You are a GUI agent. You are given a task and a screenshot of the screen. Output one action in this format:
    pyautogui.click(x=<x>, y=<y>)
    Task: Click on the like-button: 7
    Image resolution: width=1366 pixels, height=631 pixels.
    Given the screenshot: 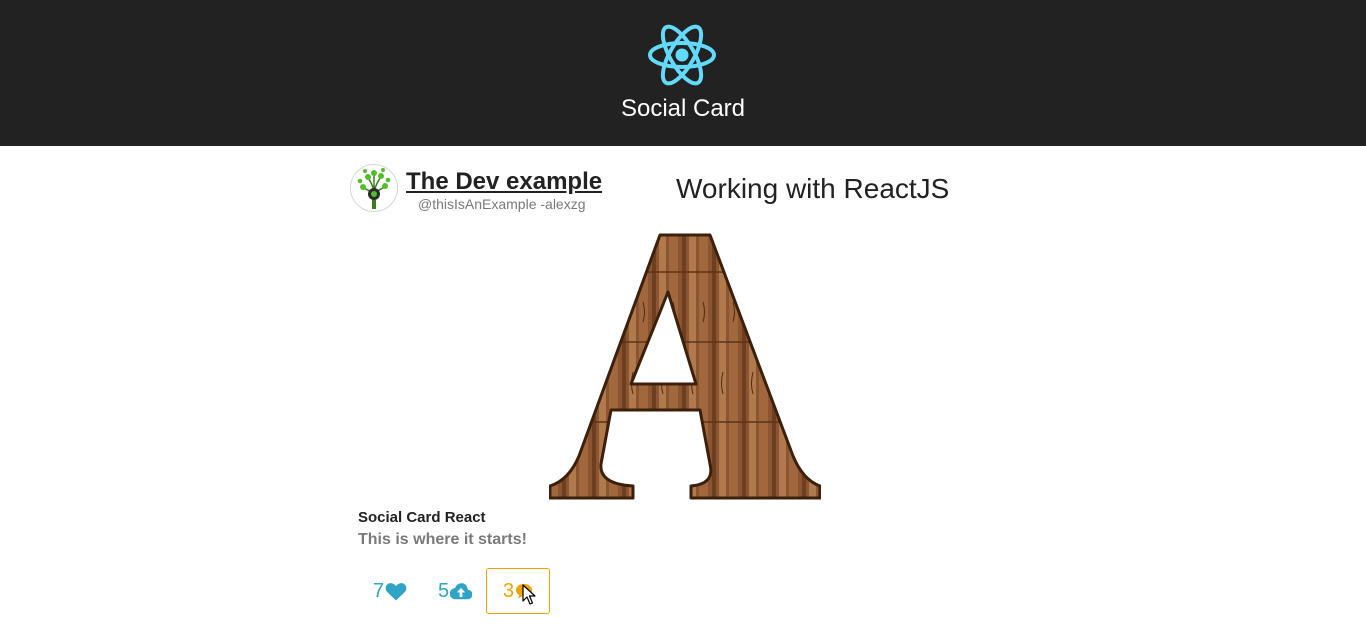 What is the action you would take?
    pyautogui.click(x=390, y=591)
    